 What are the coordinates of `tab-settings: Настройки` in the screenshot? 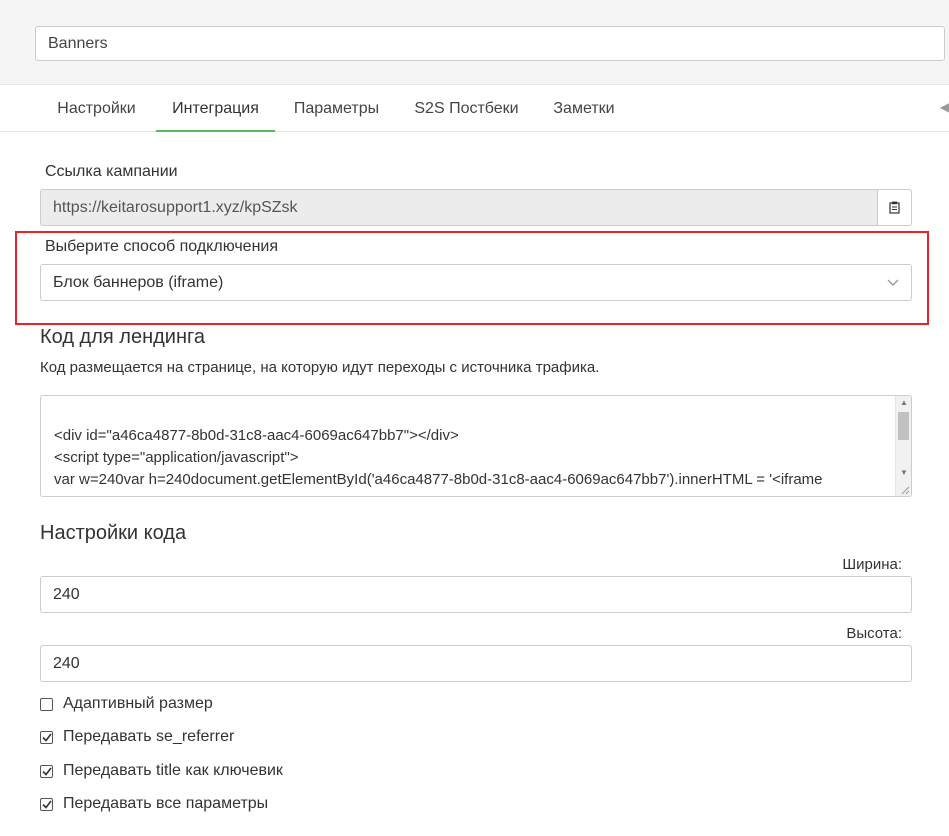 It's located at (96, 109).